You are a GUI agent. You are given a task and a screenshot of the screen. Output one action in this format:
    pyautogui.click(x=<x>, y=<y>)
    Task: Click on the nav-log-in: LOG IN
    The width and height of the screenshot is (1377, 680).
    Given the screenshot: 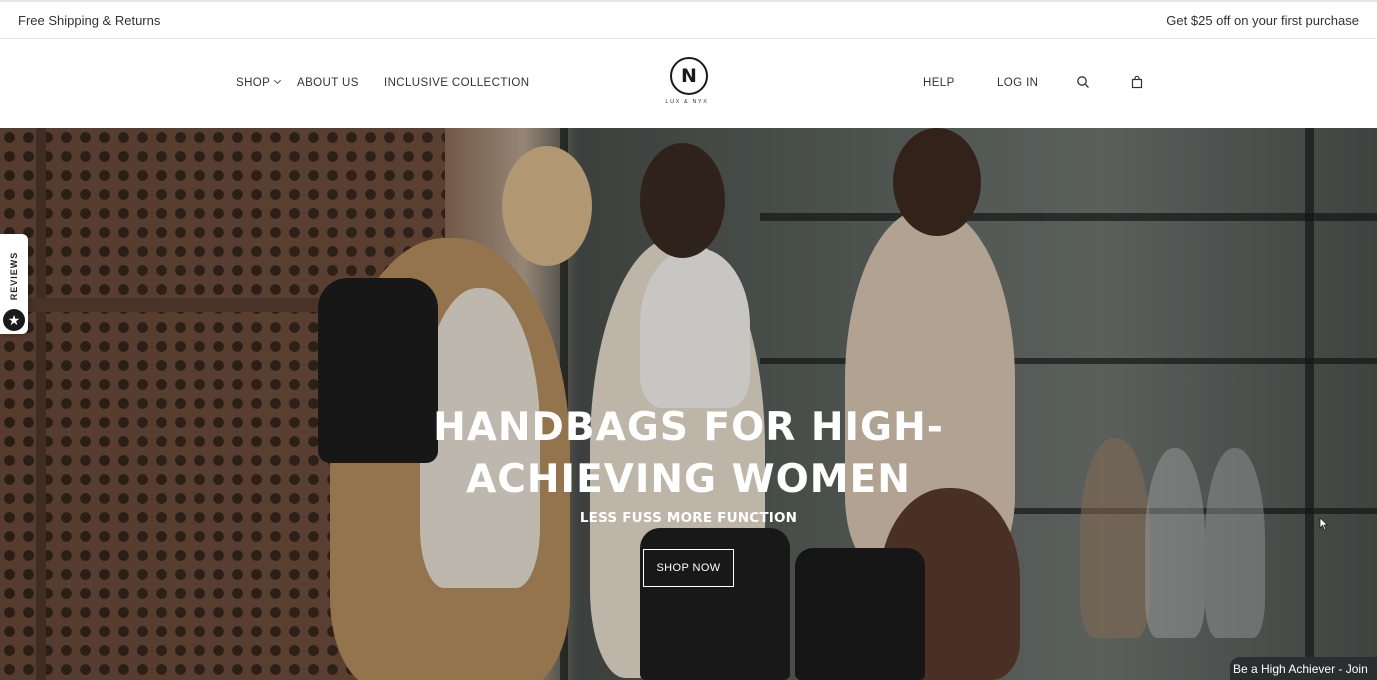 What is the action you would take?
    pyautogui.click(x=1017, y=83)
    